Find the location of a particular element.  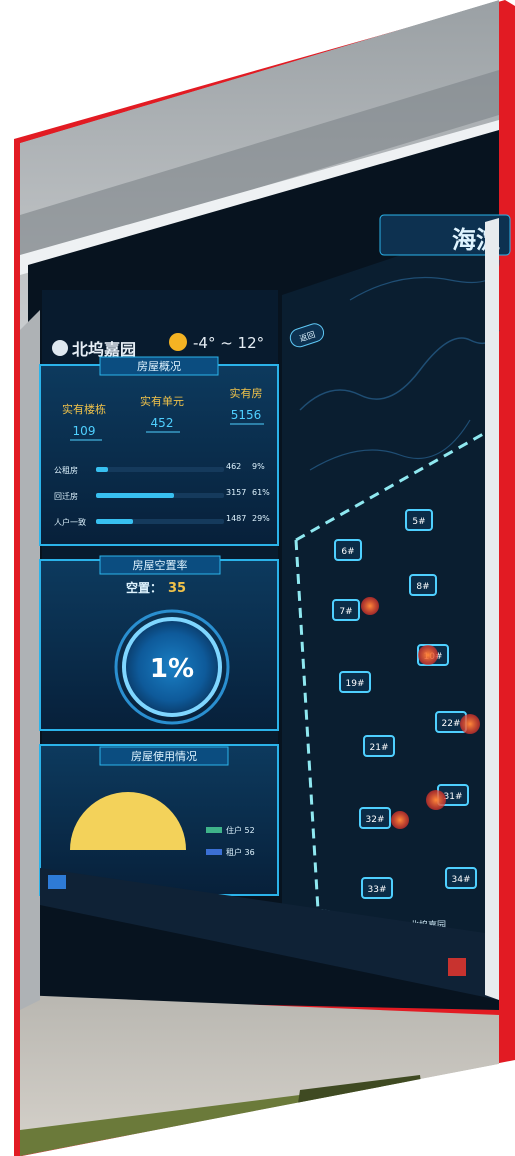

building-marker: 19# is located at coordinates (355, 682).